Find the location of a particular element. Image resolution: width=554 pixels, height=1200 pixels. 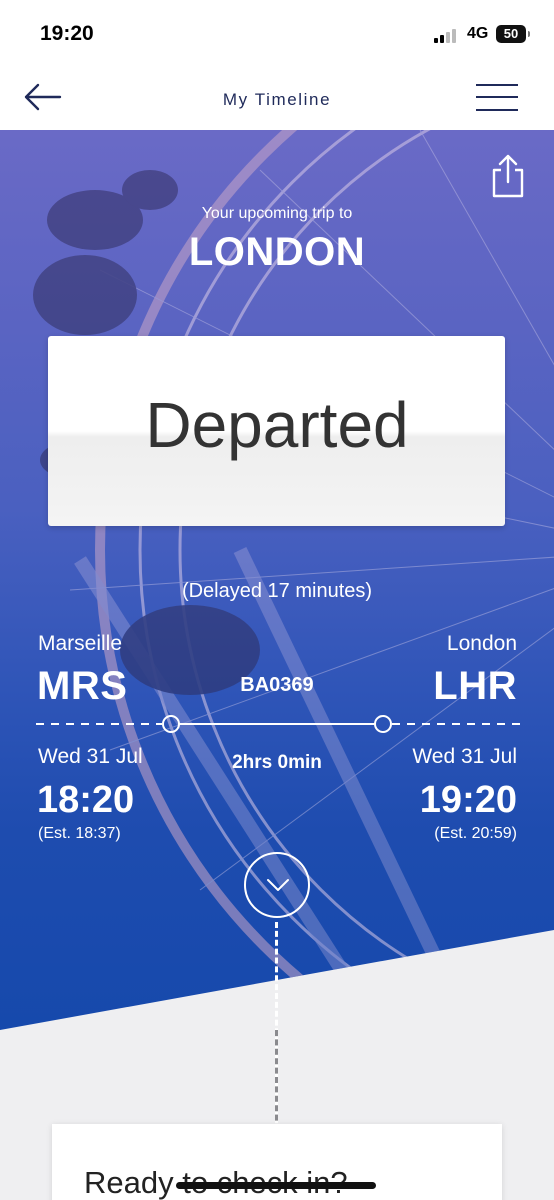

arrival-city: London is located at coordinates (481, 643).